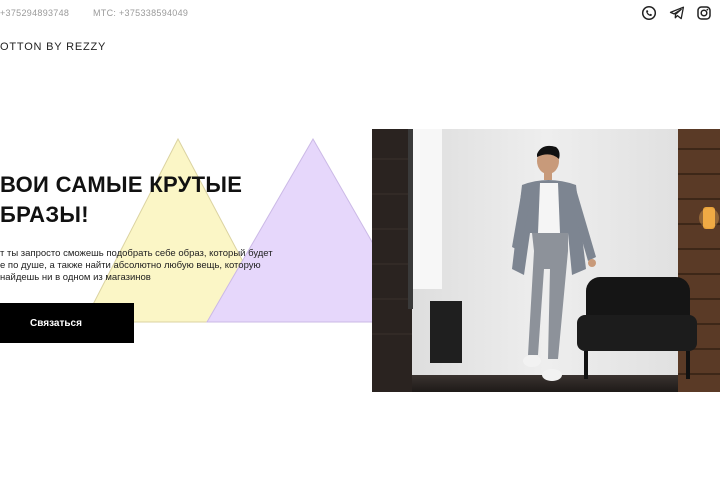  Describe the element at coordinates (44, 214) in the screenshot. I see `hero-title-line-2: БРАЗЫ!` at that location.